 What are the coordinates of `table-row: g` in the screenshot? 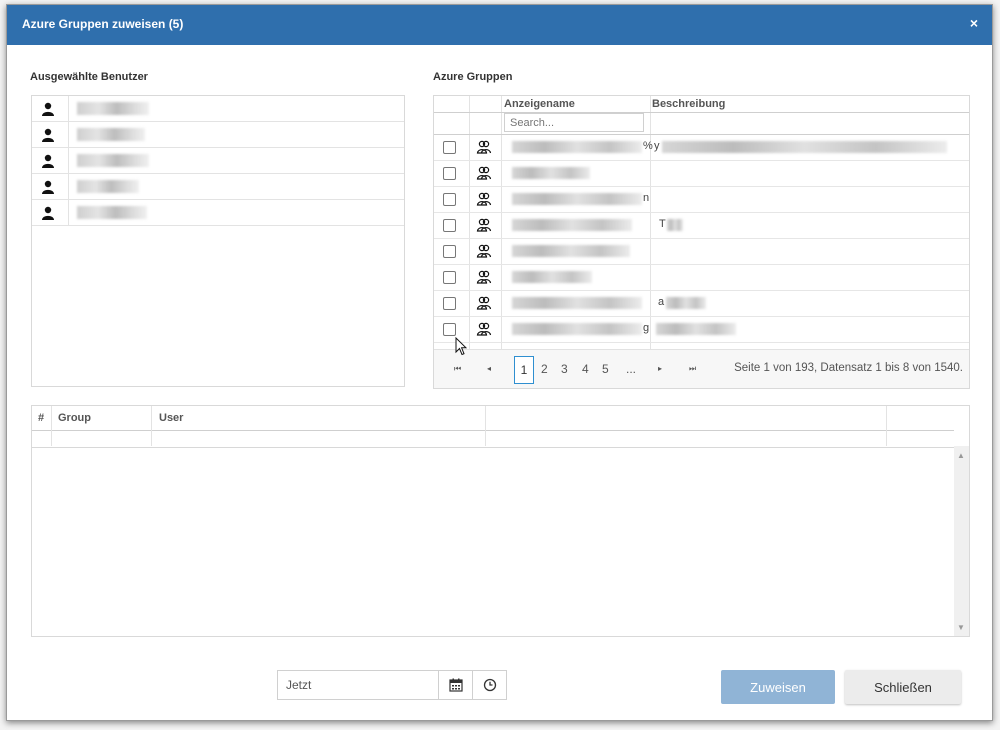 It's located at (701, 330).